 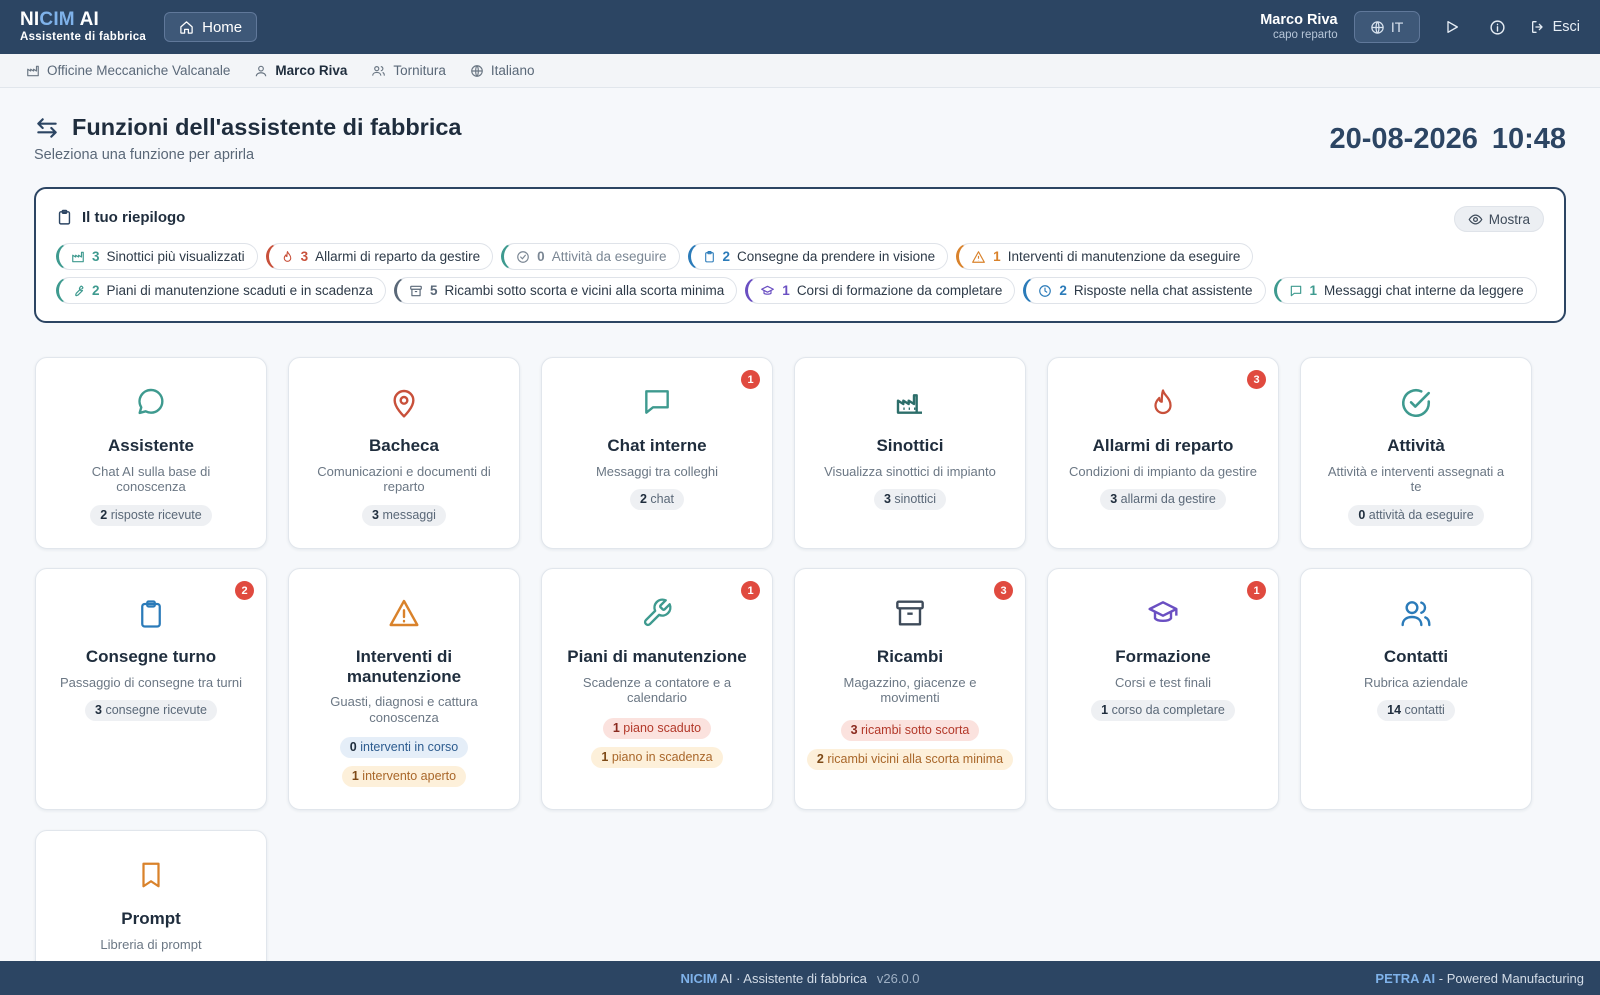 What do you see at coordinates (404, 748) in the screenshot?
I see `interventi-in-corso-pill: 0 interventi in corso` at bounding box center [404, 748].